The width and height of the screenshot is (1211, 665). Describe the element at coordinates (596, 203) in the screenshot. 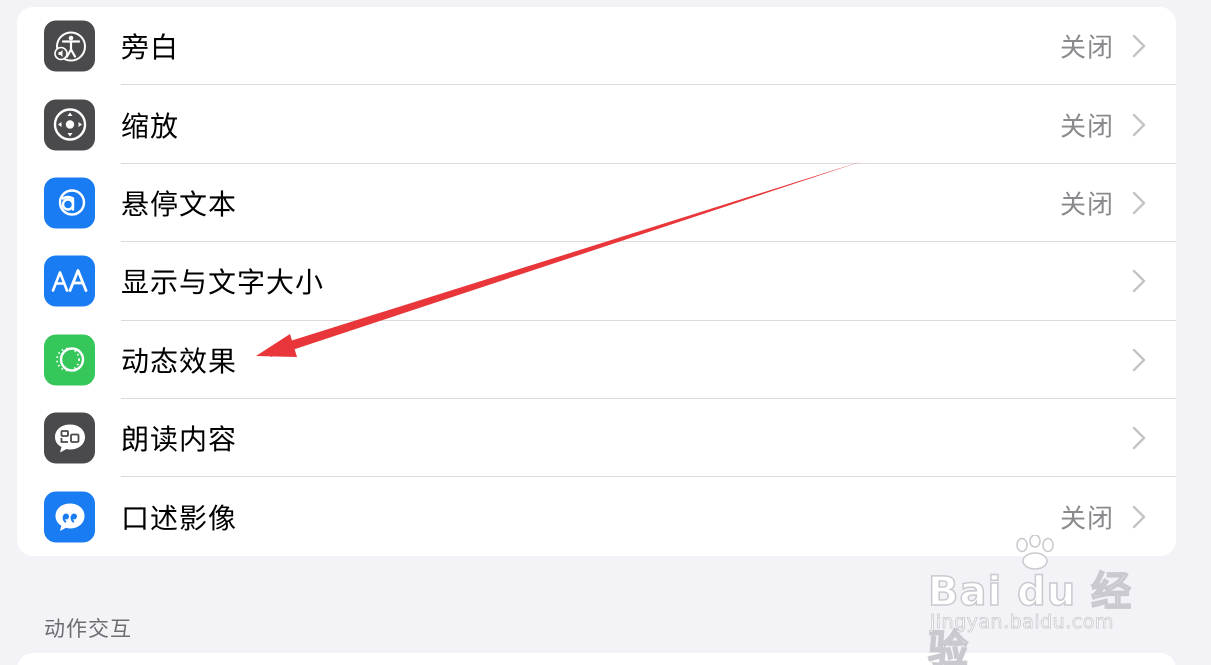

I see `row-hover-text: 悬停文本 关闭` at that location.